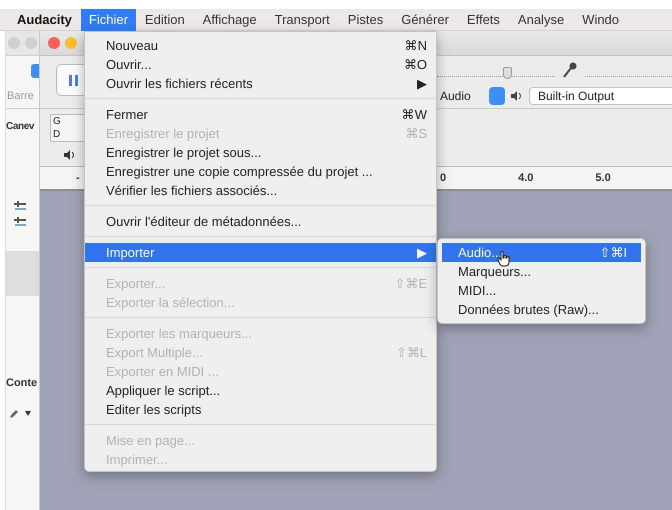 This screenshot has height=510, width=672. I want to click on ruler-label: 0, so click(443, 178).